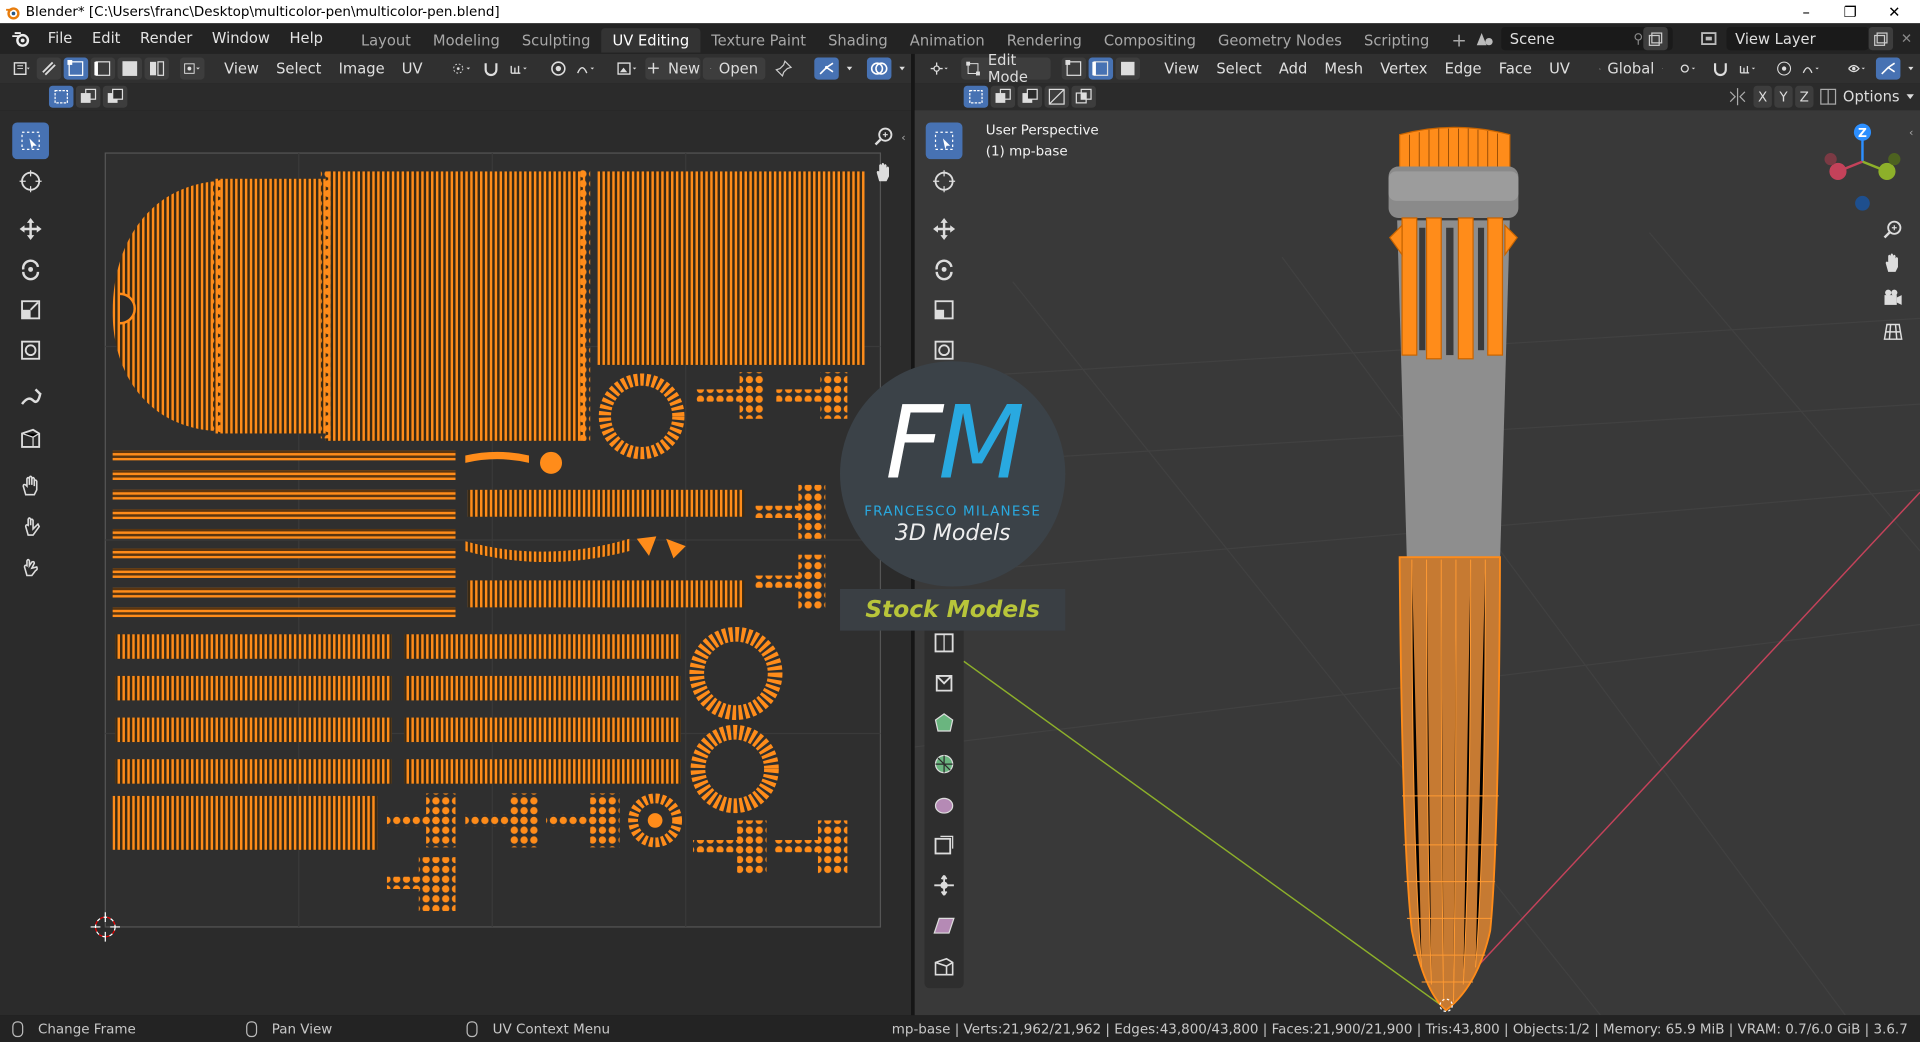 The width and height of the screenshot is (1920, 1042). Describe the element at coordinates (784, 69) in the screenshot. I see `pin-image-icon` at that location.